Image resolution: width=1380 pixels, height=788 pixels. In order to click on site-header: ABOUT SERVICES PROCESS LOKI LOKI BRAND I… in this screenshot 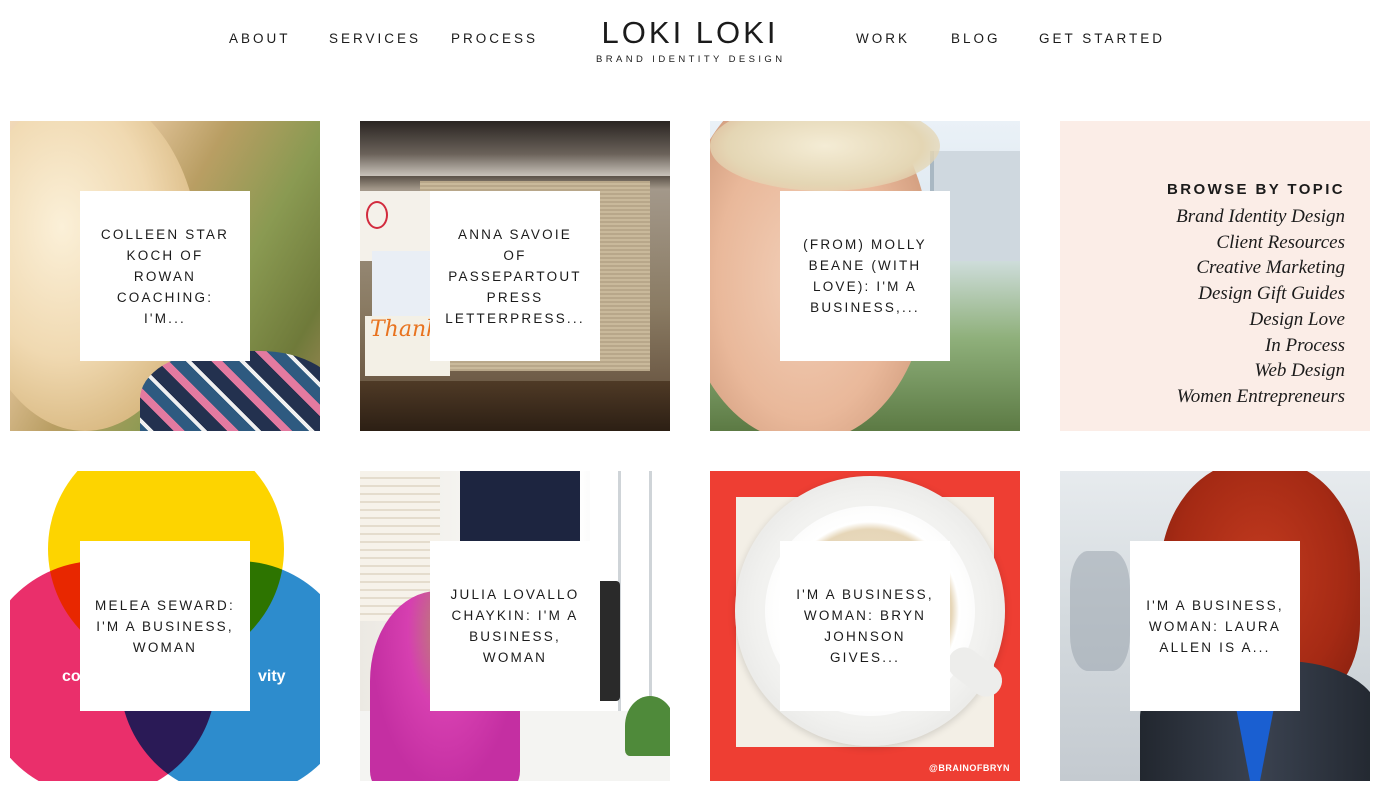, I will do `click(690, 45)`.